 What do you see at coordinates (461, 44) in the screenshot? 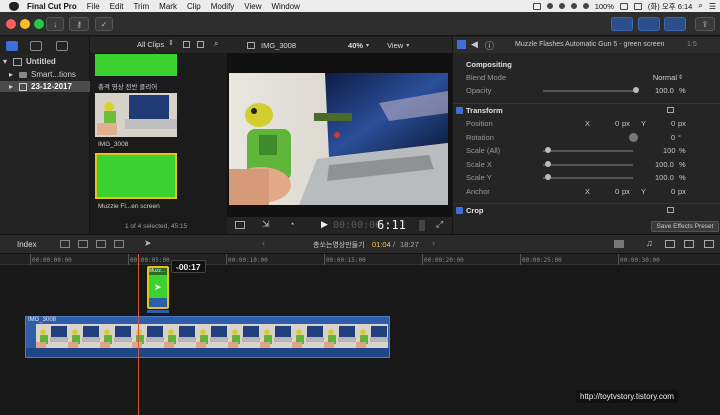
I see `video-inspector-icon` at bounding box center [461, 44].